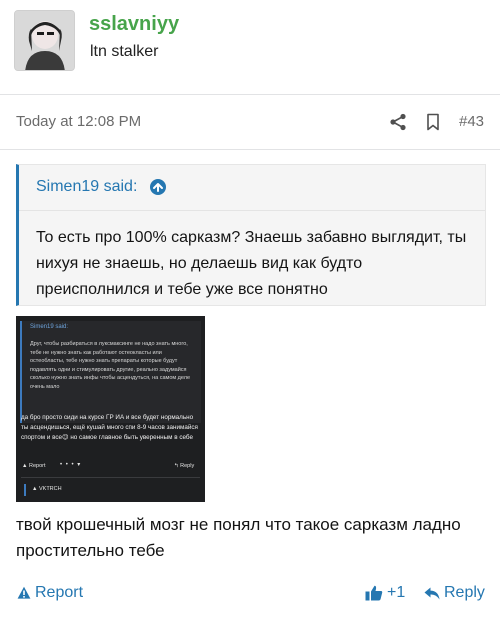 The image size is (500, 620). What do you see at coordinates (187, 466) in the screenshot?
I see `screenshot-reply-label: Reply` at bounding box center [187, 466].